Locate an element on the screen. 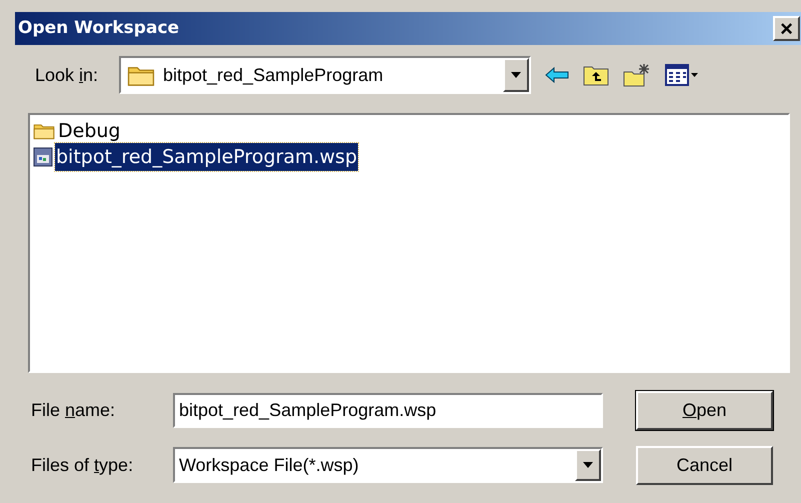 This screenshot has height=503, width=801. close-button: × is located at coordinates (786, 28).